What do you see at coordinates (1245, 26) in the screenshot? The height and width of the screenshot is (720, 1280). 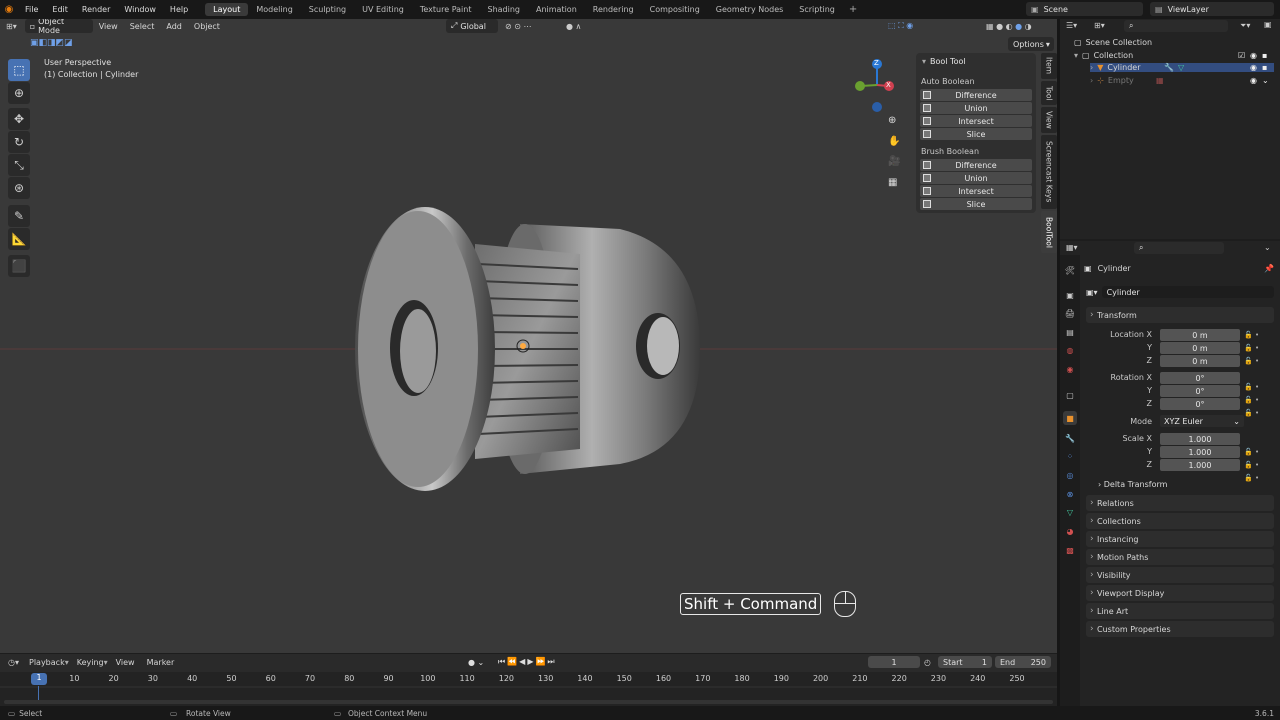 I see `filter-icon: ⏷▾` at bounding box center [1245, 26].